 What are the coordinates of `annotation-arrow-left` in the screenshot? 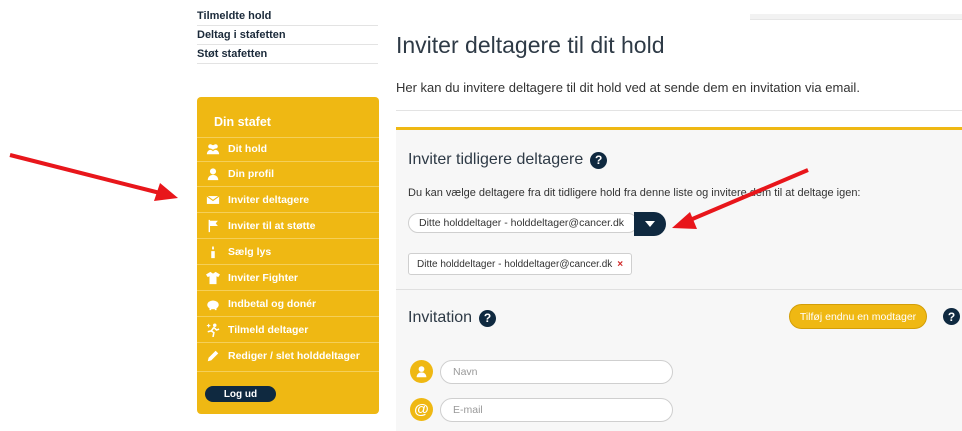 It's located at (93, 177).